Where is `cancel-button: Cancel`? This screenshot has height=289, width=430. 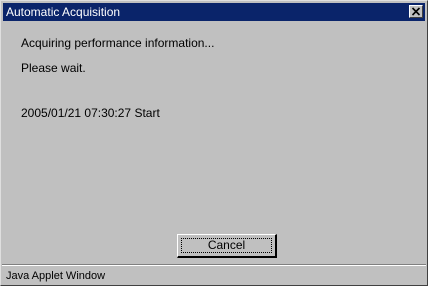
cancel-button: Cancel is located at coordinates (227, 246).